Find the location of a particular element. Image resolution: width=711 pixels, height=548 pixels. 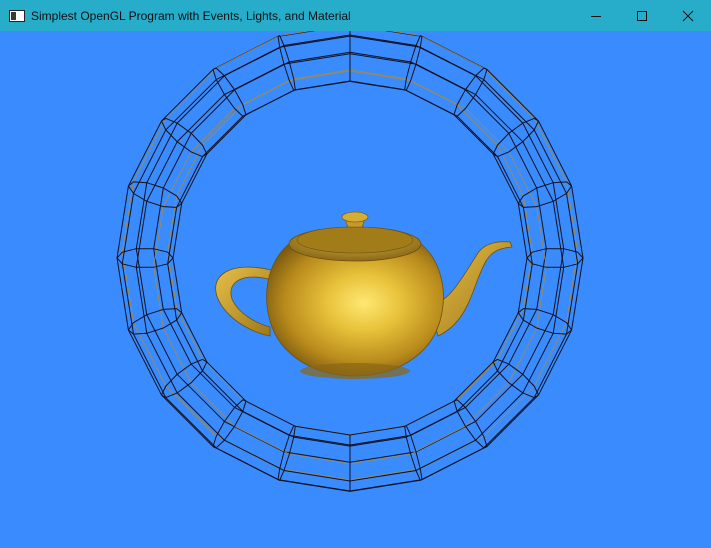

window-controls is located at coordinates (642, 15).